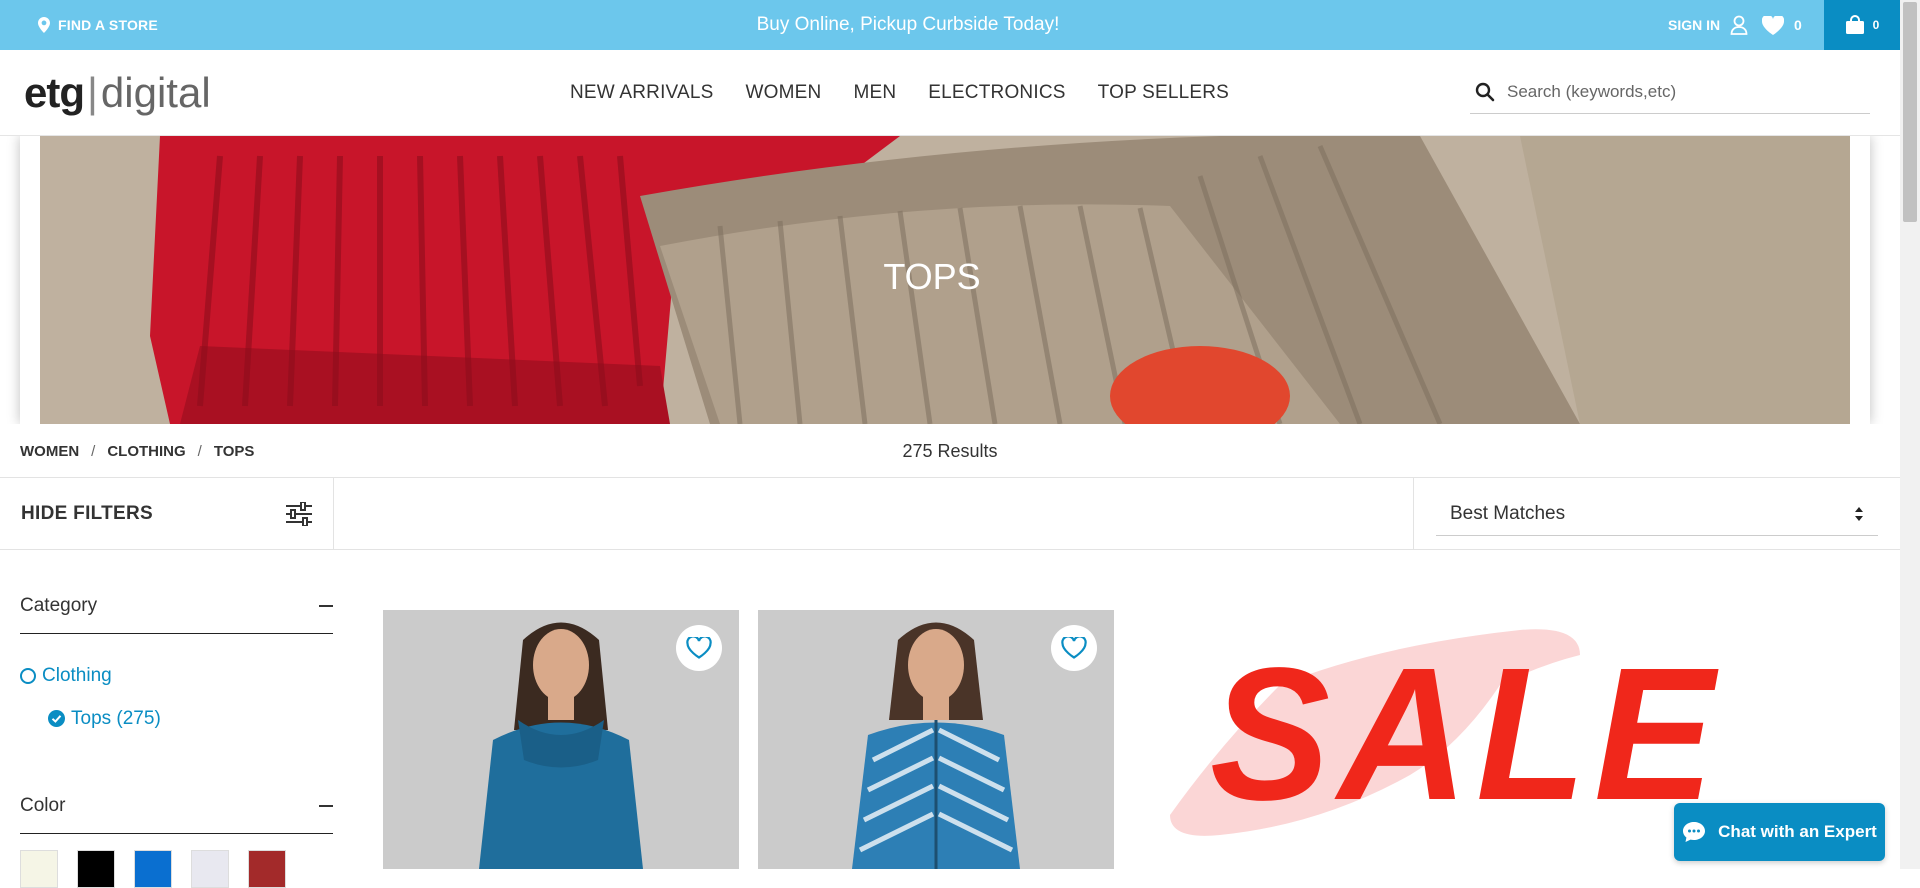  Describe the element at coordinates (146, 451) in the screenshot. I see `breadcrumb-clothing: CLOTHING` at that location.